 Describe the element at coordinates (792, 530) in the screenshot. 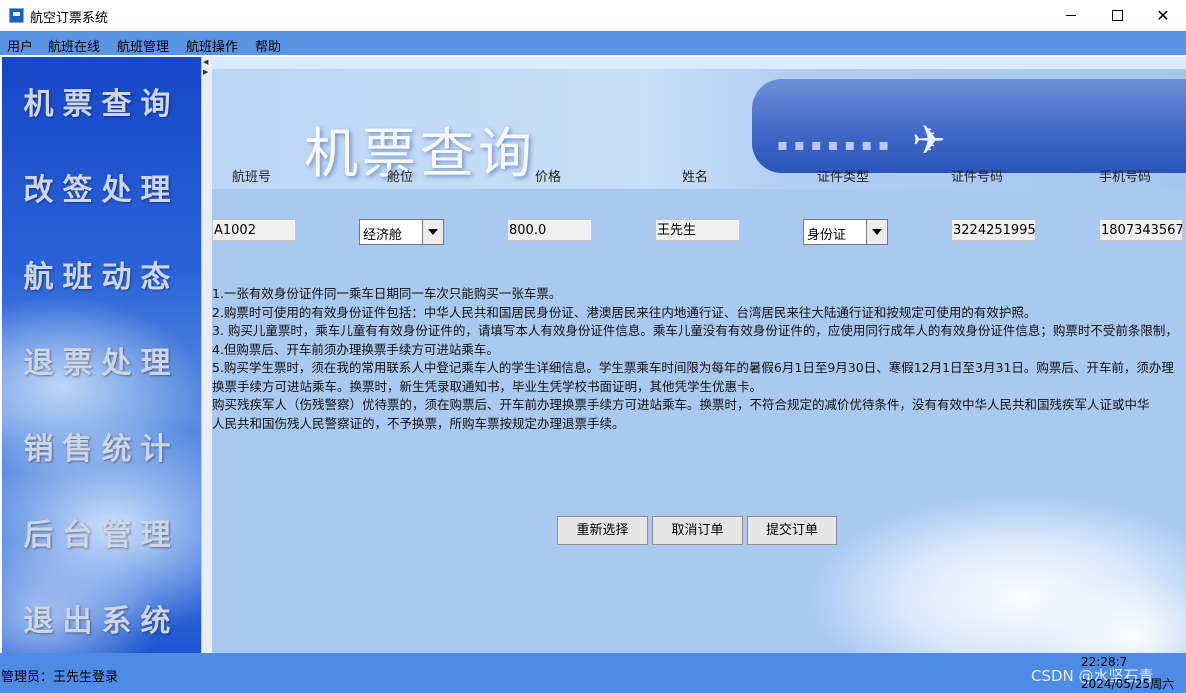

I see `submit-order-button: 提交订单` at that location.